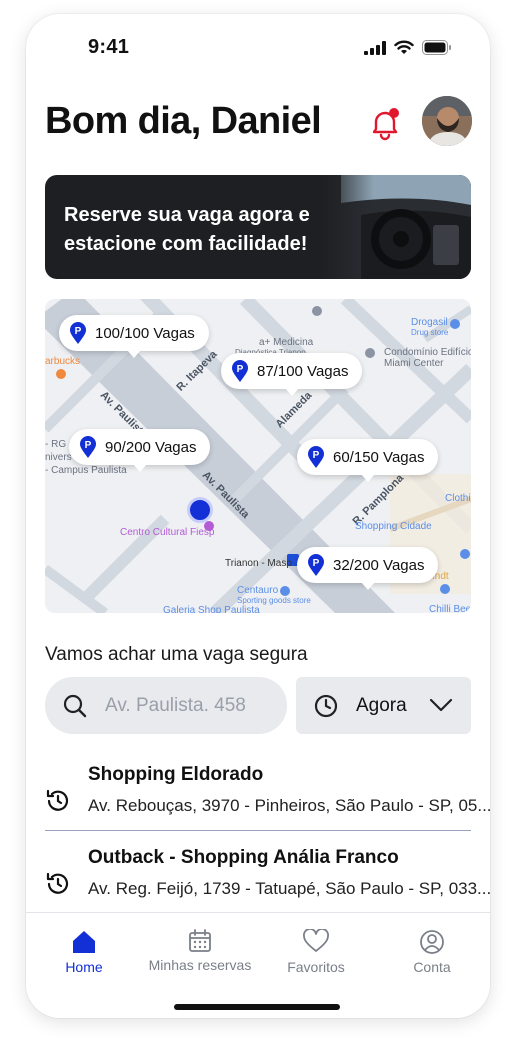  What do you see at coordinates (375, 47) in the screenshot?
I see `signal-icon` at bounding box center [375, 47].